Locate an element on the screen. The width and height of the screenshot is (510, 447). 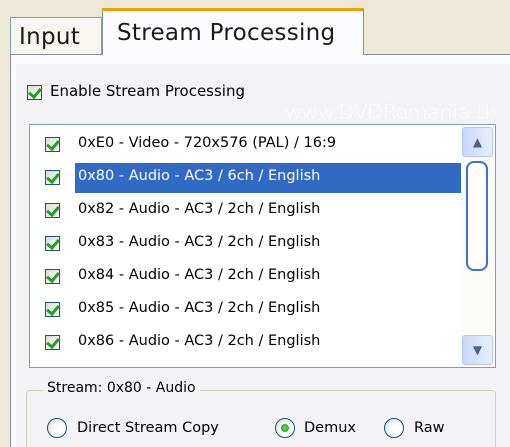
enable-stream-processing-label: Enable Stream Processing is located at coordinates (147, 91).